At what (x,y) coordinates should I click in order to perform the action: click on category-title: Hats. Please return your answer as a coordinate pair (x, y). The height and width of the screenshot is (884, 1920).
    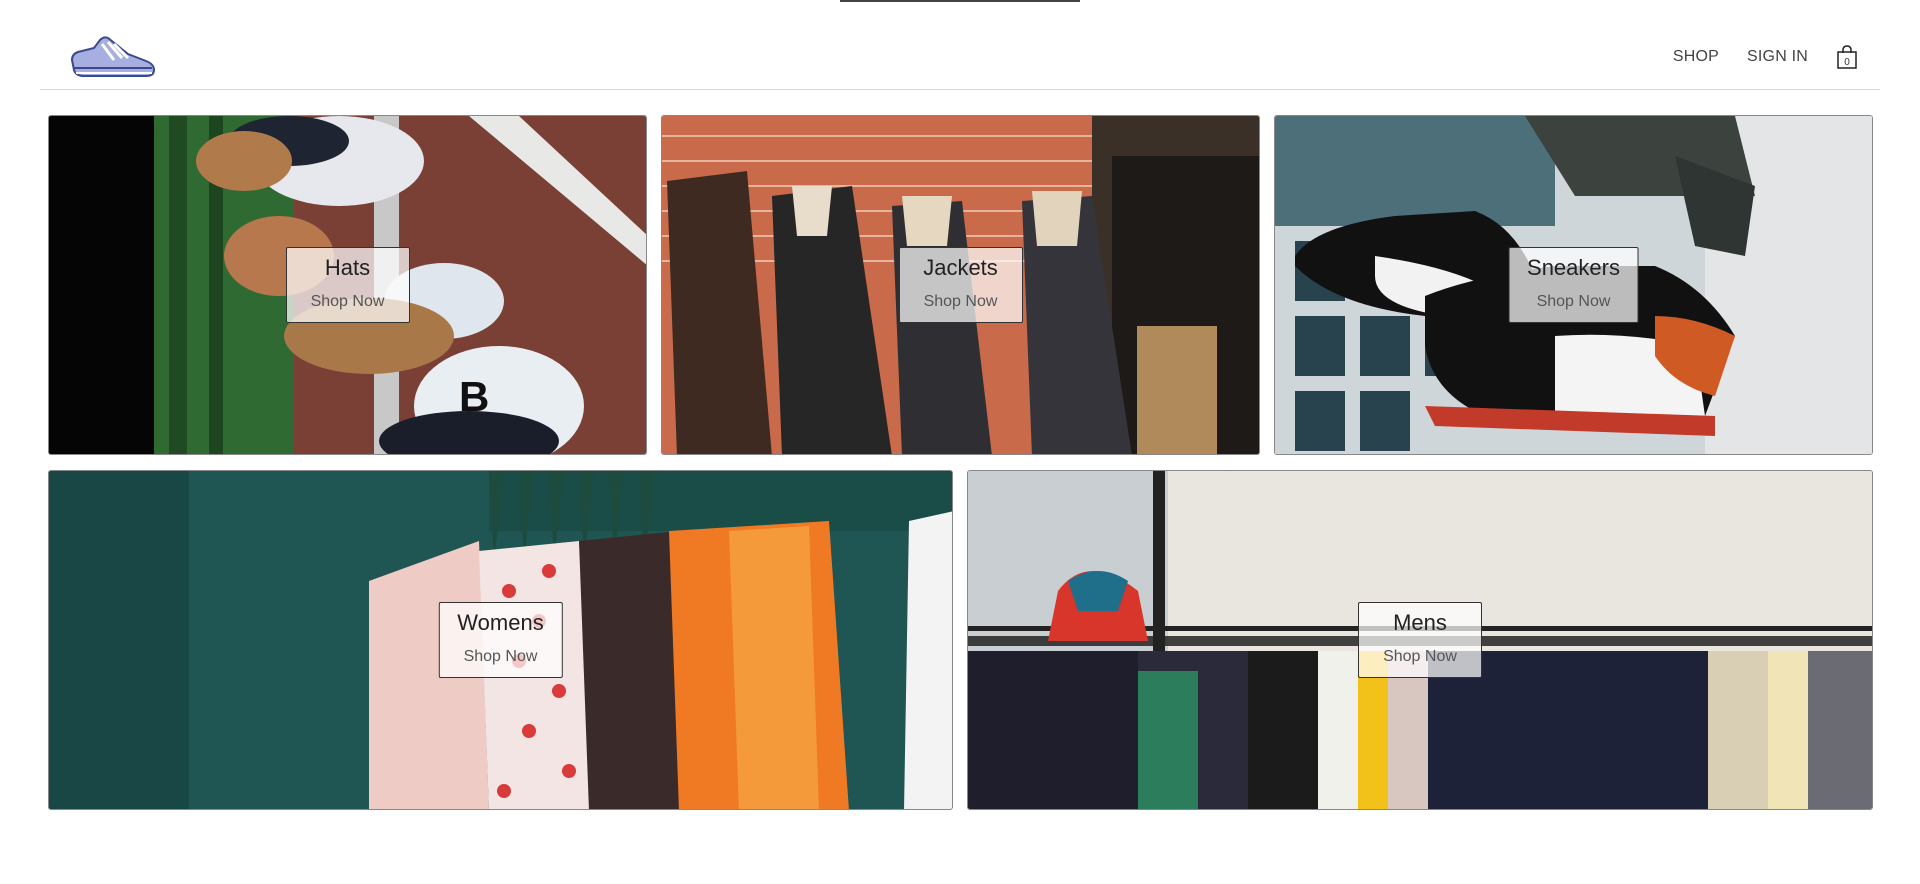
    Looking at the image, I should click on (347, 267).